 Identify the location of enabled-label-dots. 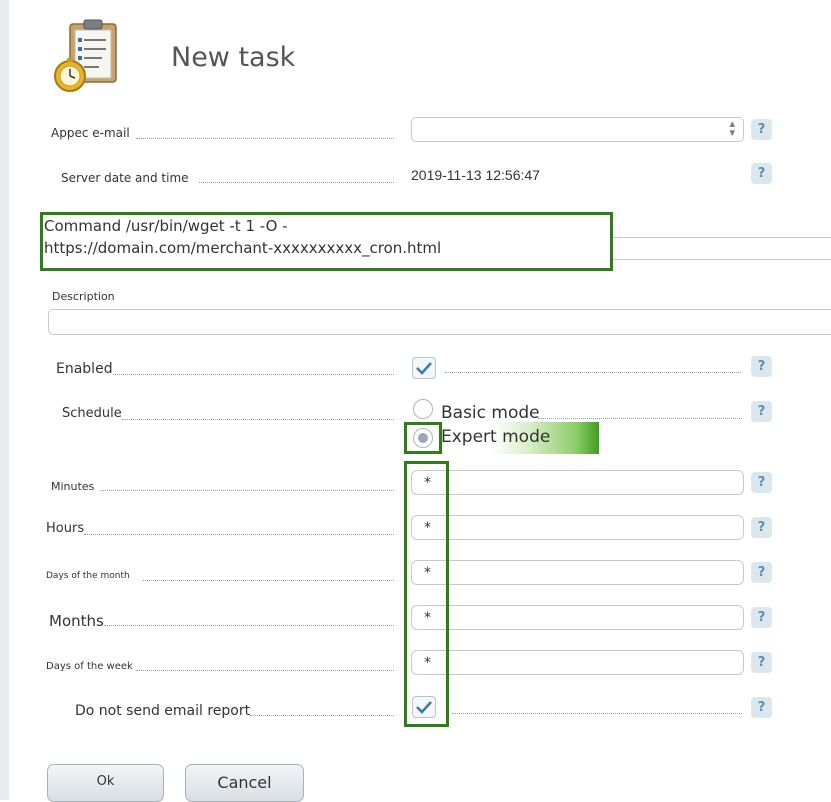
(253, 374).